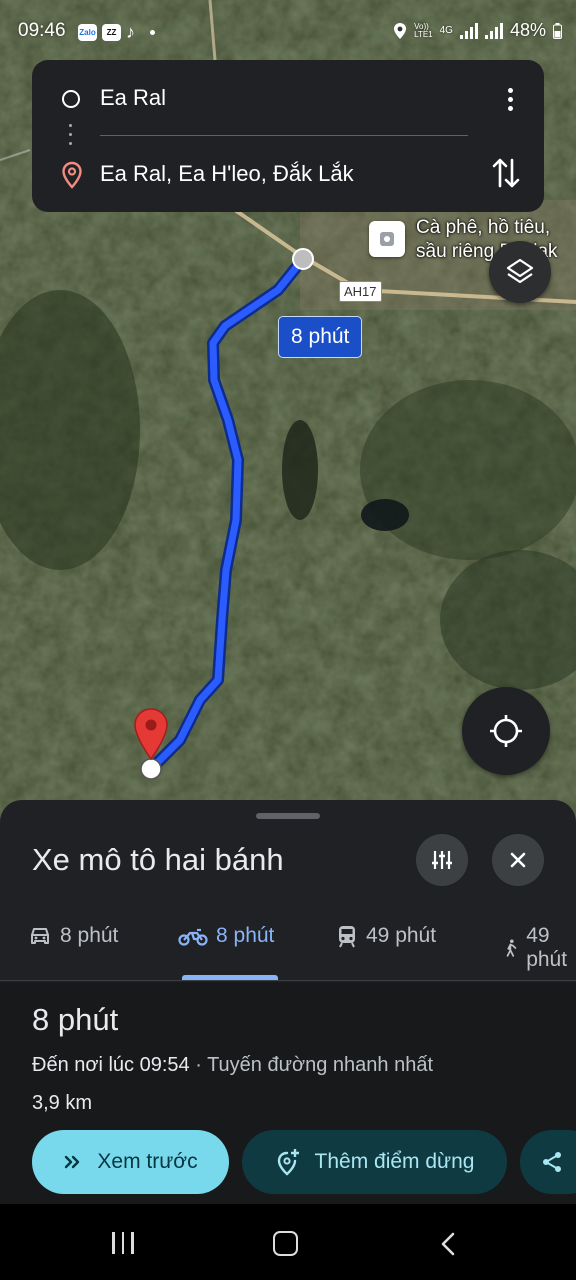 Image resolution: width=576 pixels, height=1280 pixels. I want to click on notification-icons: Zalo ZZ ♪, so click(116, 32).